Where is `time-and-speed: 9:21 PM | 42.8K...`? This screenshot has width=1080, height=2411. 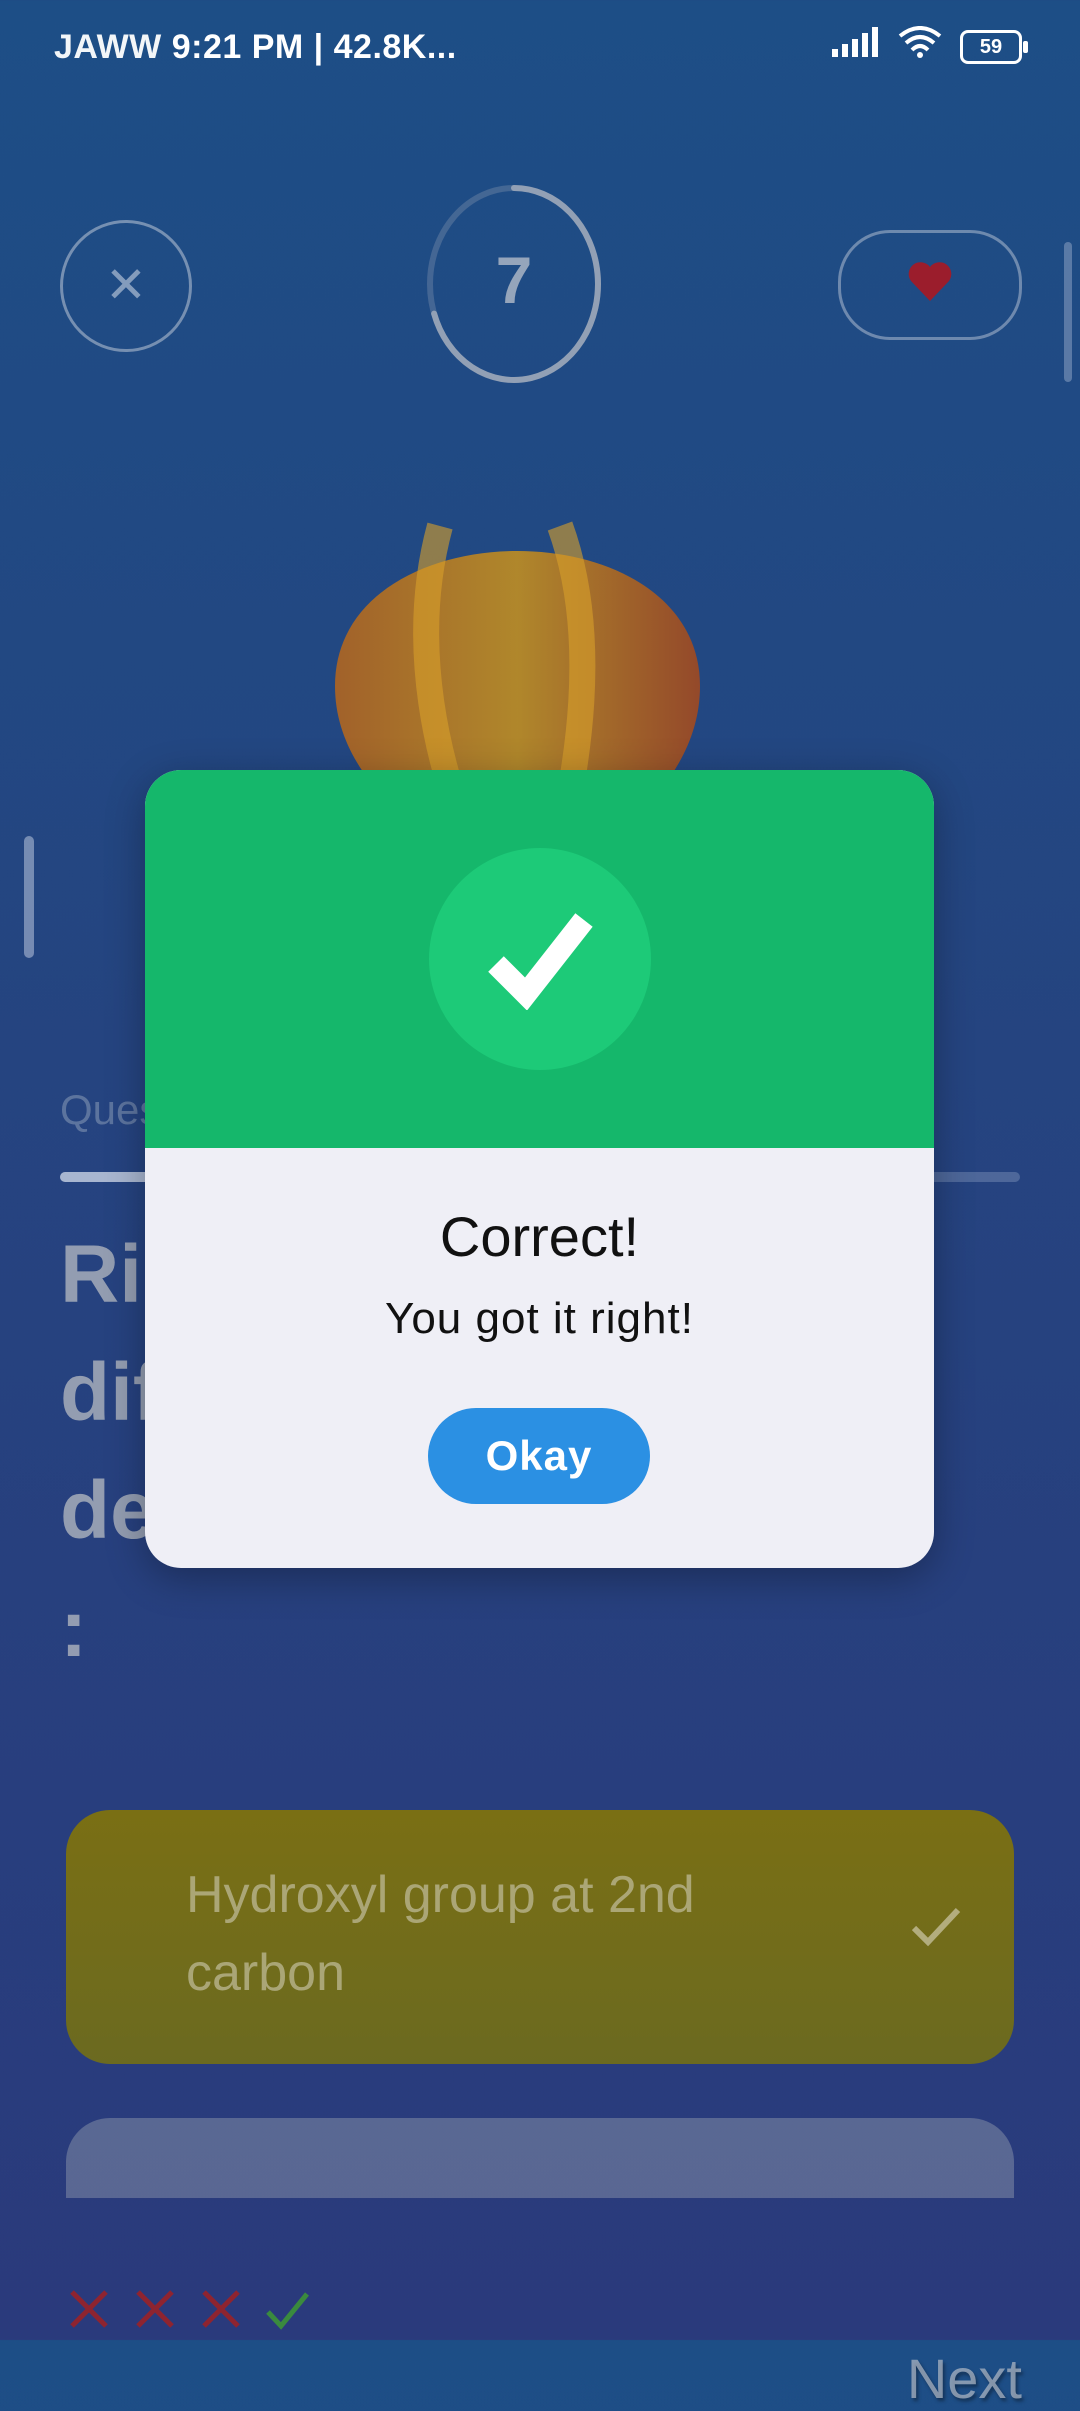
time-and-speed: 9:21 PM | 42.8K... is located at coordinates (314, 47).